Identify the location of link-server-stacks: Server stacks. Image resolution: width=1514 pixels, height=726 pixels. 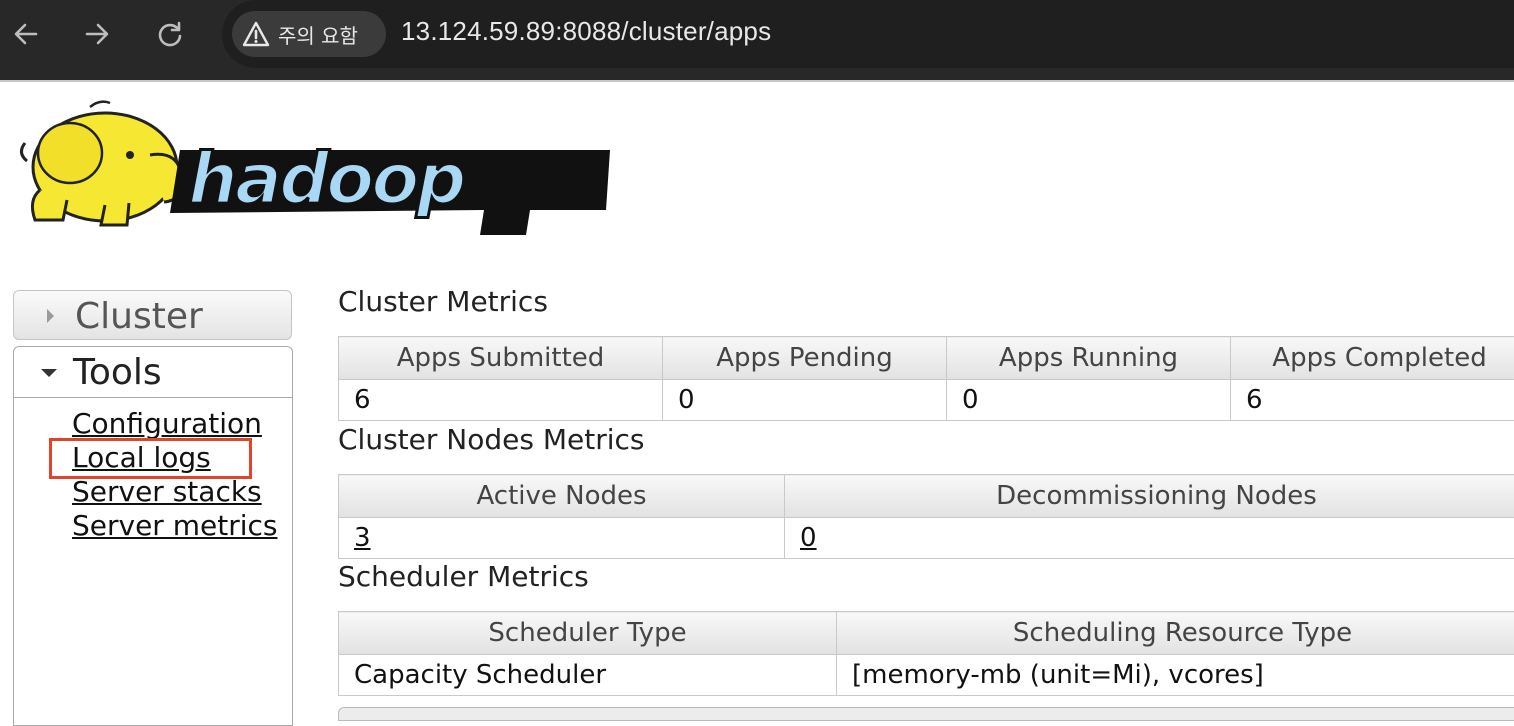
(177, 492).